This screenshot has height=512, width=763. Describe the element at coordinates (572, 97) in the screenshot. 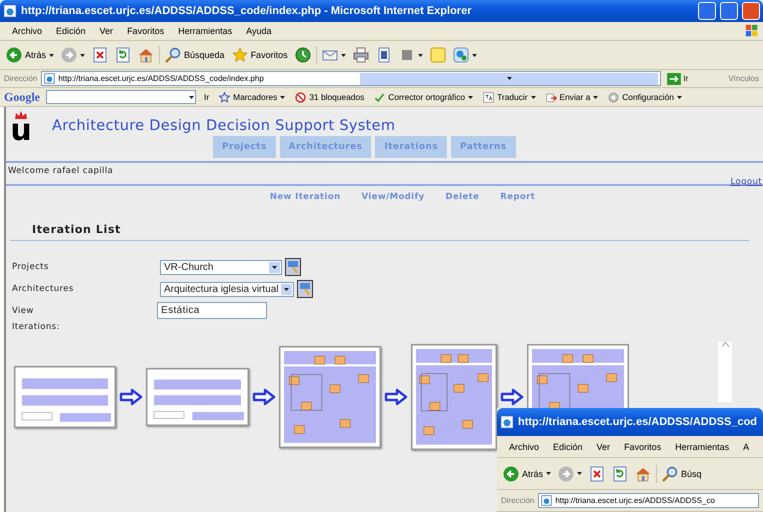

I see `send-button: Enviar a` at that location.